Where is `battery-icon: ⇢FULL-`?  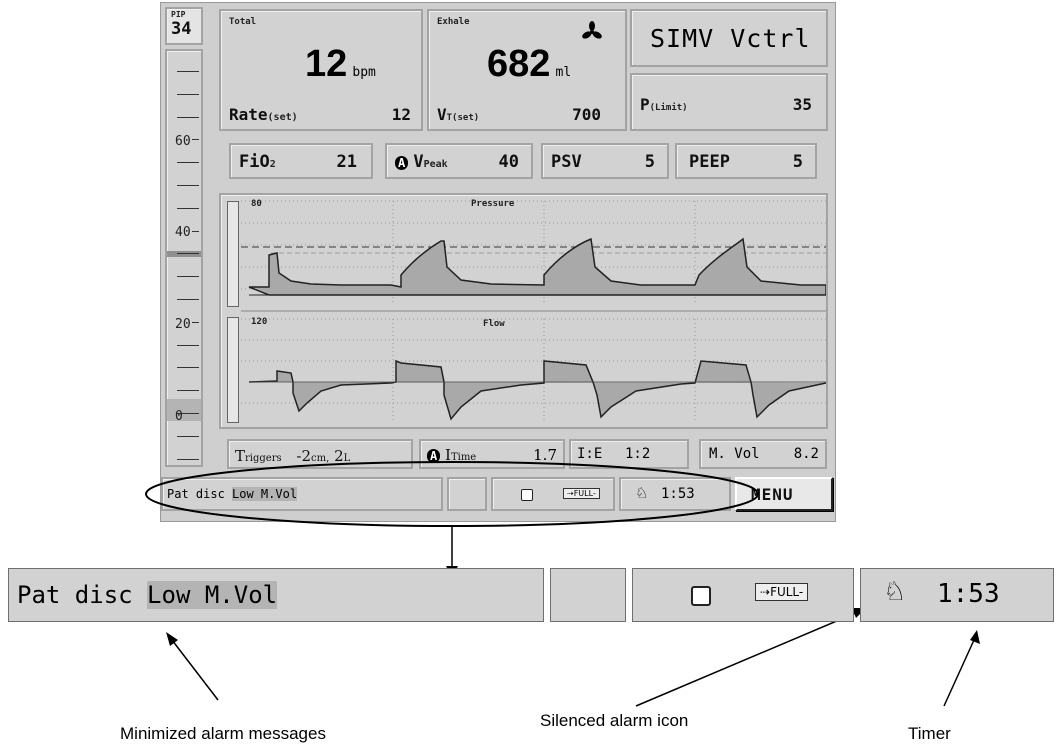 battery-icon: ⇢FULL- is located at coordinates (581, 493).